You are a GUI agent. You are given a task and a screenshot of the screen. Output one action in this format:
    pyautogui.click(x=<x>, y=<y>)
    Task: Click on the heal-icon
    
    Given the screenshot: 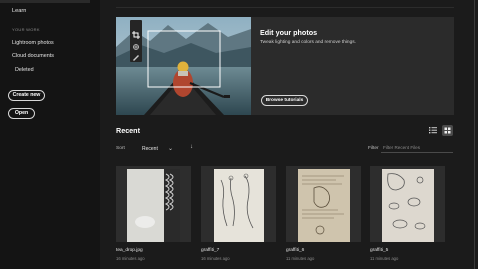 What is the action you would take?
    pyautogui.click(x=136, y=47)
    